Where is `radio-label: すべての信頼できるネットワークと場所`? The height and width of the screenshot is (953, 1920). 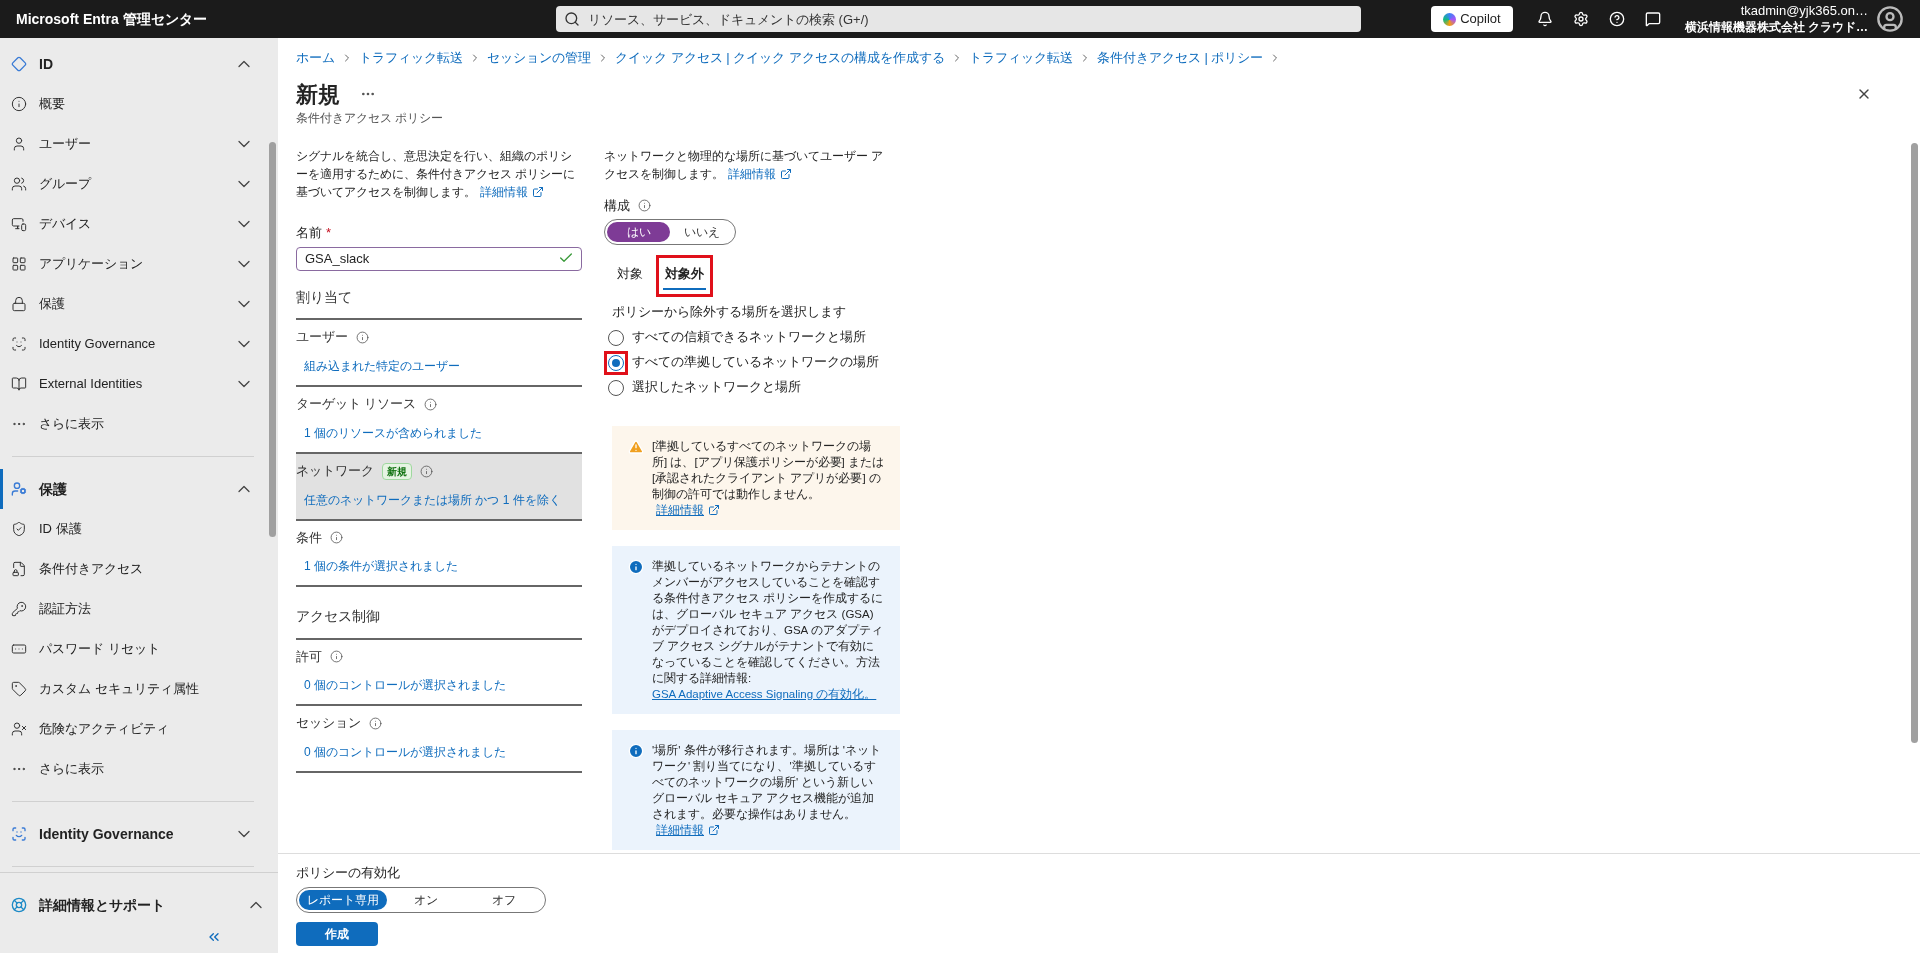 radio-label: すべての信頼できるネットワークと場所 is located at coordinates (749, 337).